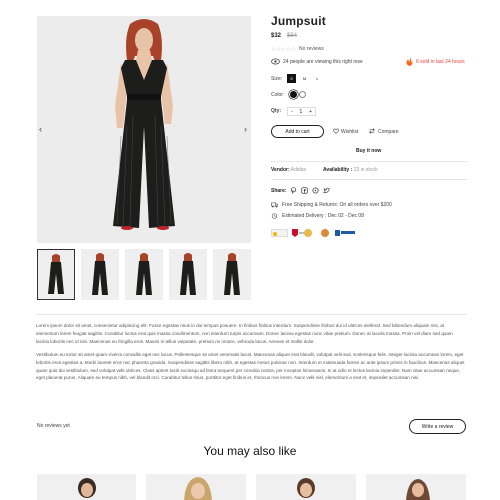  What do you see at coordinates (245, 129) in the screenshot?
I see `gallery-next-arrow: ›` at bounding box center [245, 129].